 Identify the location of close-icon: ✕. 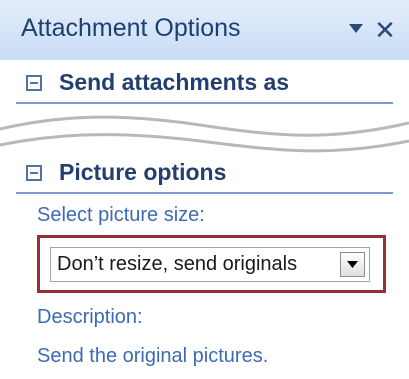
(385, 30).